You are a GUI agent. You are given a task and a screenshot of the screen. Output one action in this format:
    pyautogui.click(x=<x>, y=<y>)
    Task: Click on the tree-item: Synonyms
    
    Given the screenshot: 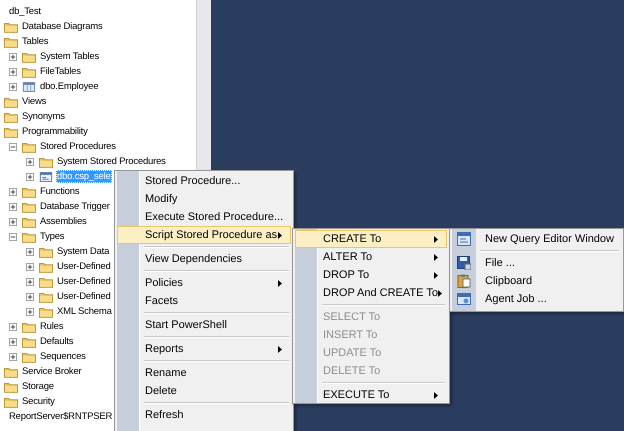 What is the action you would take?
    pyautogui.click(x=43, y=116)
    